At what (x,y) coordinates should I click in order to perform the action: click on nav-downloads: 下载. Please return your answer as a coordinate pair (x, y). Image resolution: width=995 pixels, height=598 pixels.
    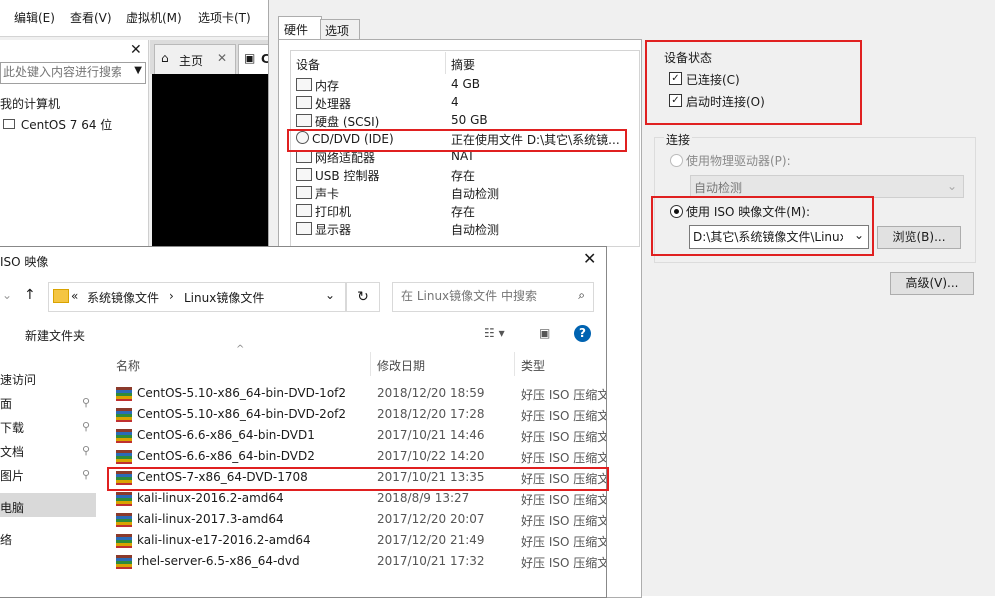
    Looking at the image, I should click on (12, 427).